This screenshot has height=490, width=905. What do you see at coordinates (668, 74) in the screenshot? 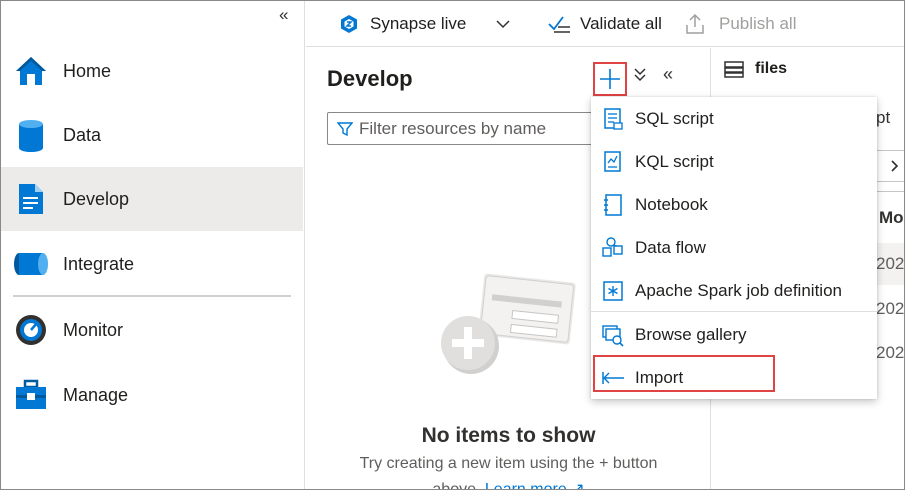
I see `collapse-pane-icon: «` at bounding box center [668, 74].